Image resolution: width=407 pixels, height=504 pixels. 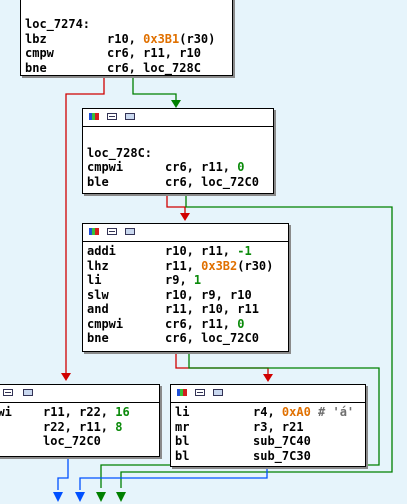 I want to click on mnemonic: addi, so click(x=101, y=251).